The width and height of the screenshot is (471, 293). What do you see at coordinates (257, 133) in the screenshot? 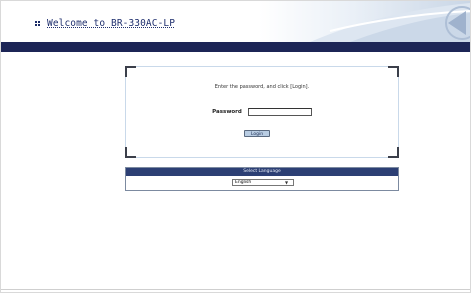
I see `login-button: Login` at bounding box center [257, 133].